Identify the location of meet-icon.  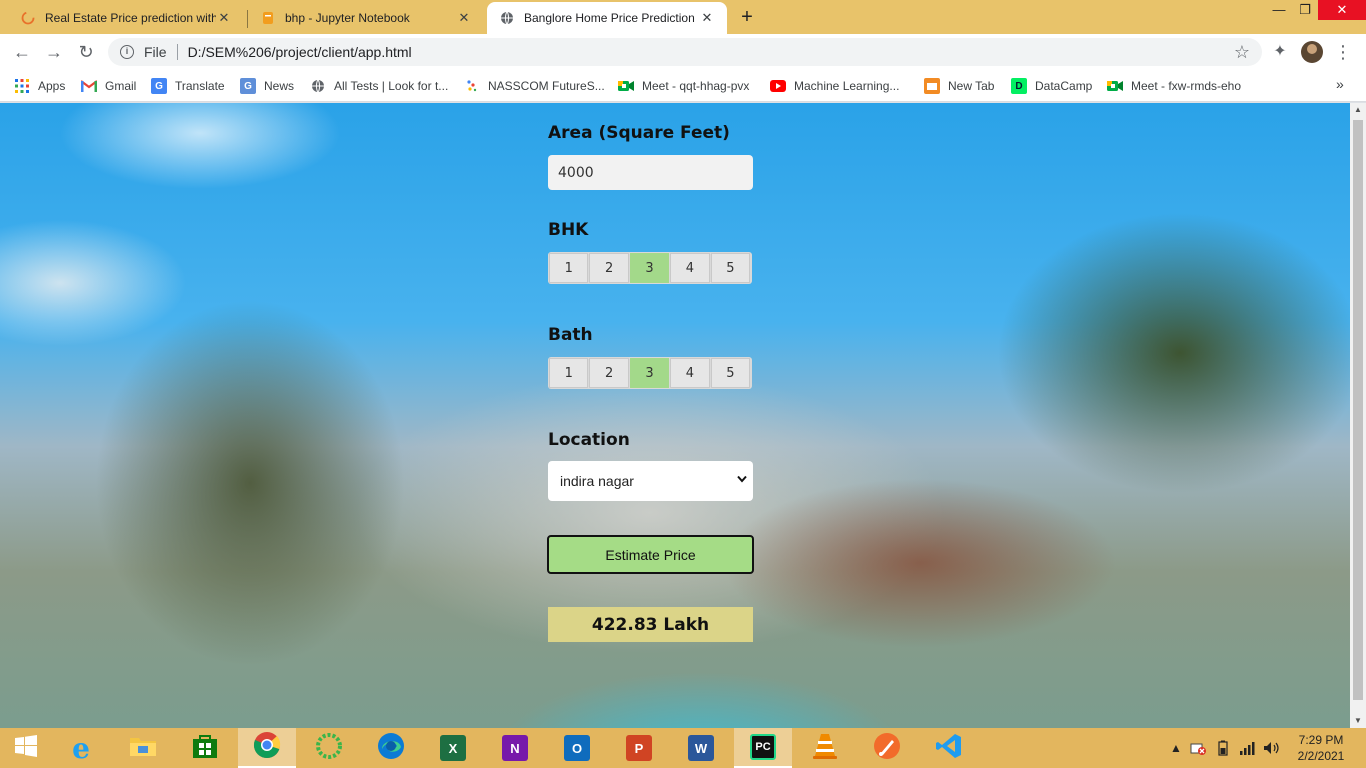
(1115, 86).